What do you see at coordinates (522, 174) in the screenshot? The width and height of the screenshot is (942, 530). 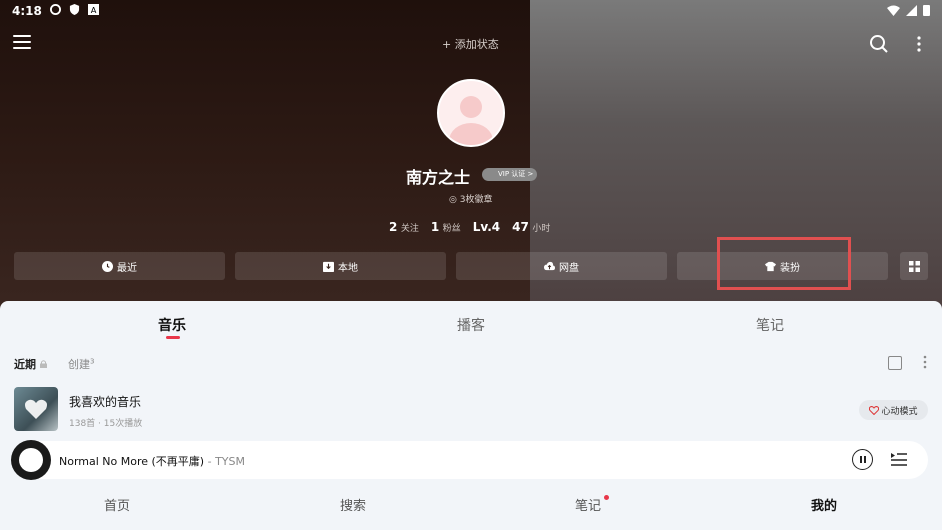 I see `vip-extra: 认证 >` at bounding box center [522, 174].